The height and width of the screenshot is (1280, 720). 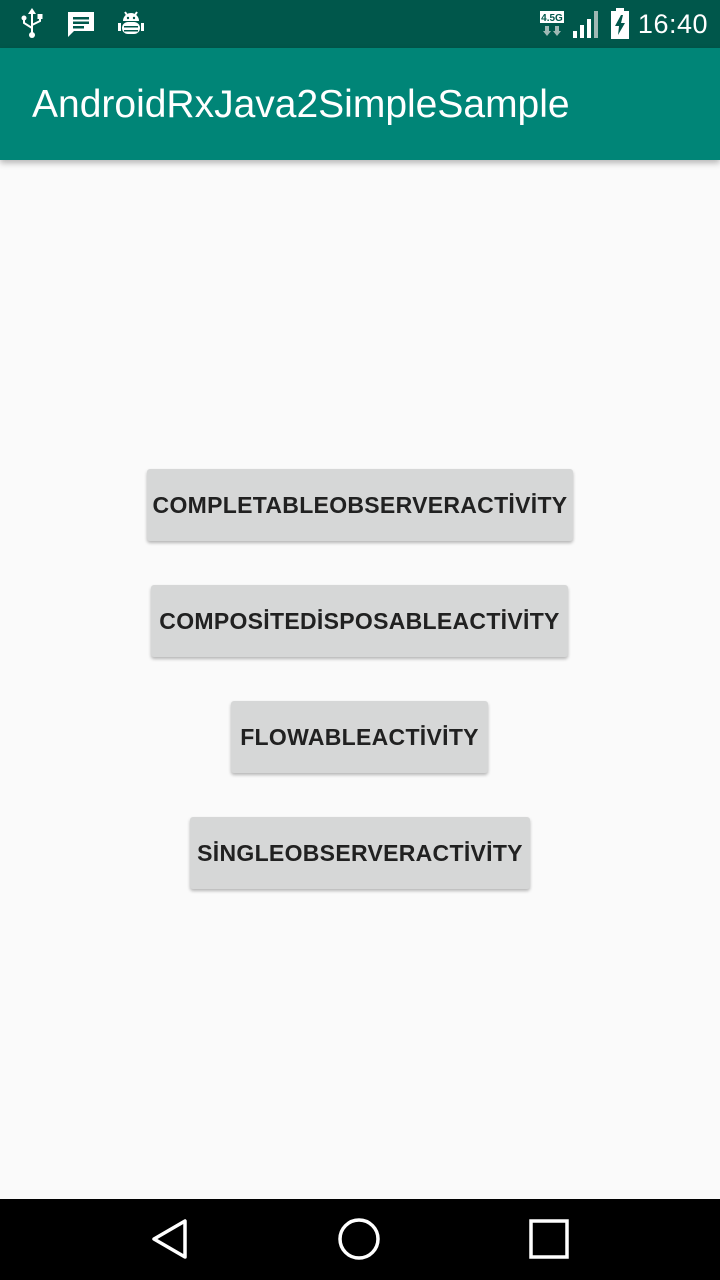 I want to click on status-icons-right: 4.5G 16:40, so click(x=623, y=24).